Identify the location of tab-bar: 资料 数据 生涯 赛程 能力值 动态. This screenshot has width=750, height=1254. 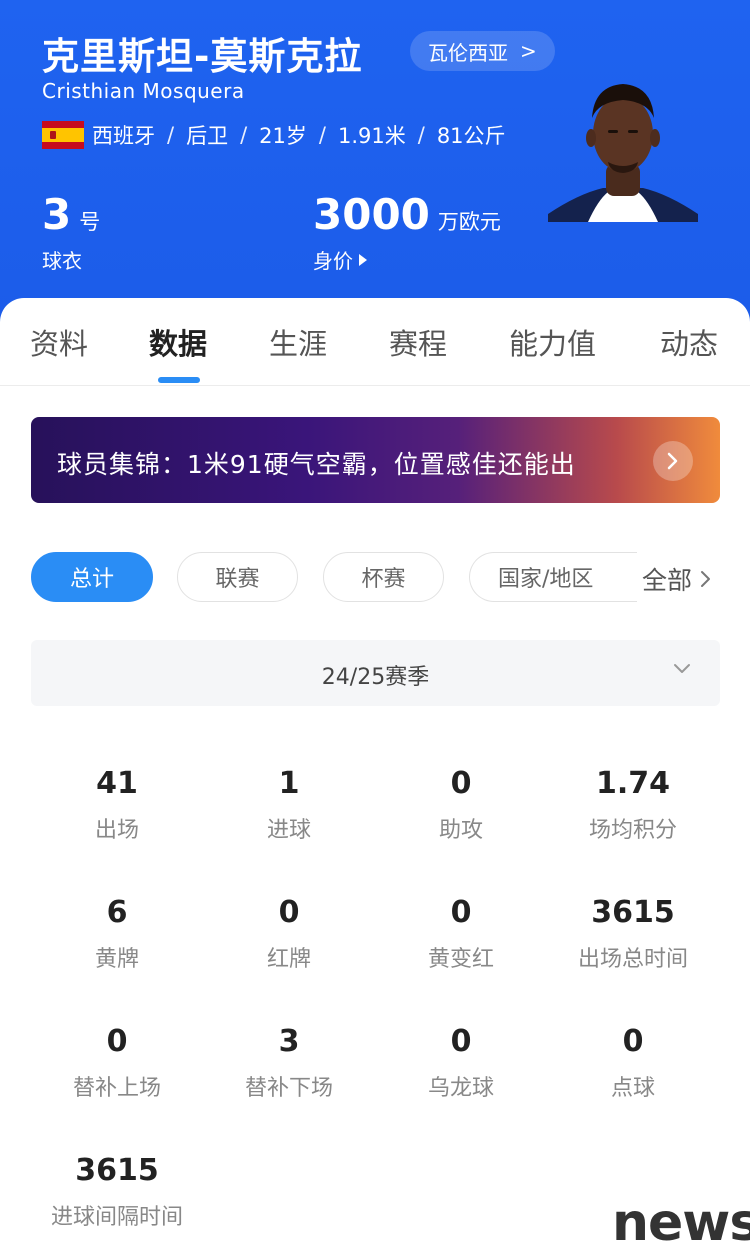
(375, 342).